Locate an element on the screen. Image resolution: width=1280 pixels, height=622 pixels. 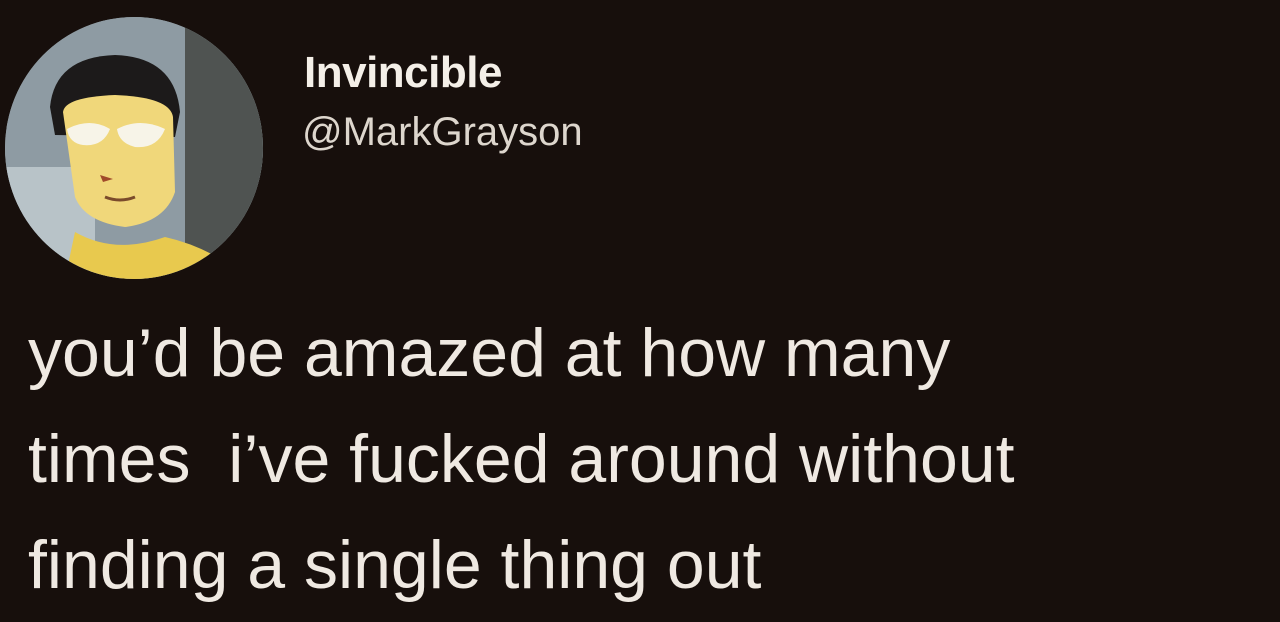
tweet-text-line: you’d be amazed at how many is located at coordinates (489, 353).